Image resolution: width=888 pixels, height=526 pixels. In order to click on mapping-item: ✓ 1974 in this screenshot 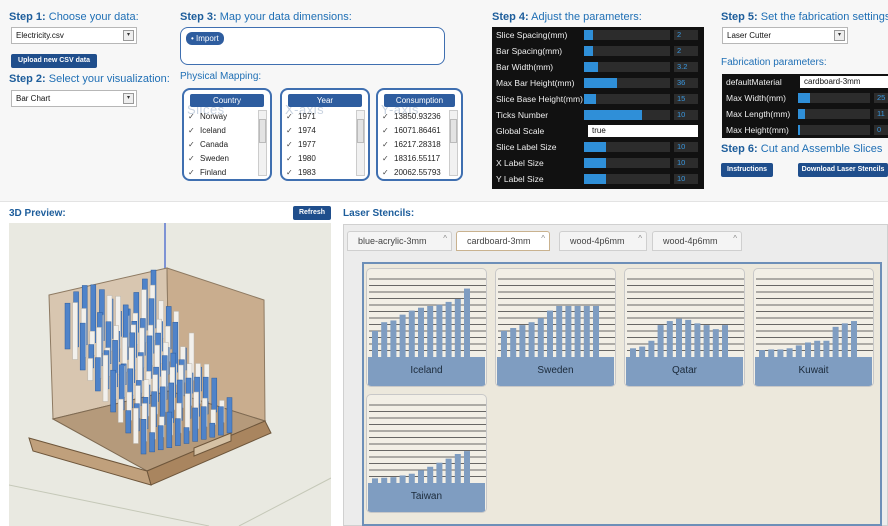, I will do `click(301, 131)`.